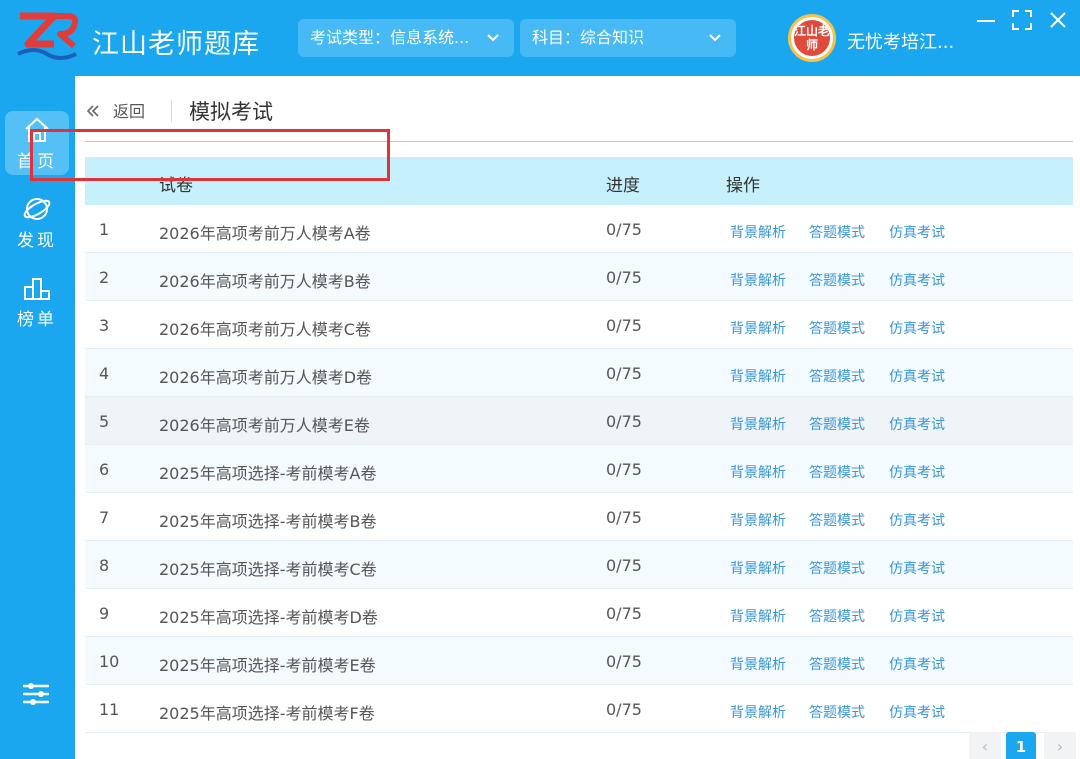  I want to click on minimize-icon, so click(987, 21).